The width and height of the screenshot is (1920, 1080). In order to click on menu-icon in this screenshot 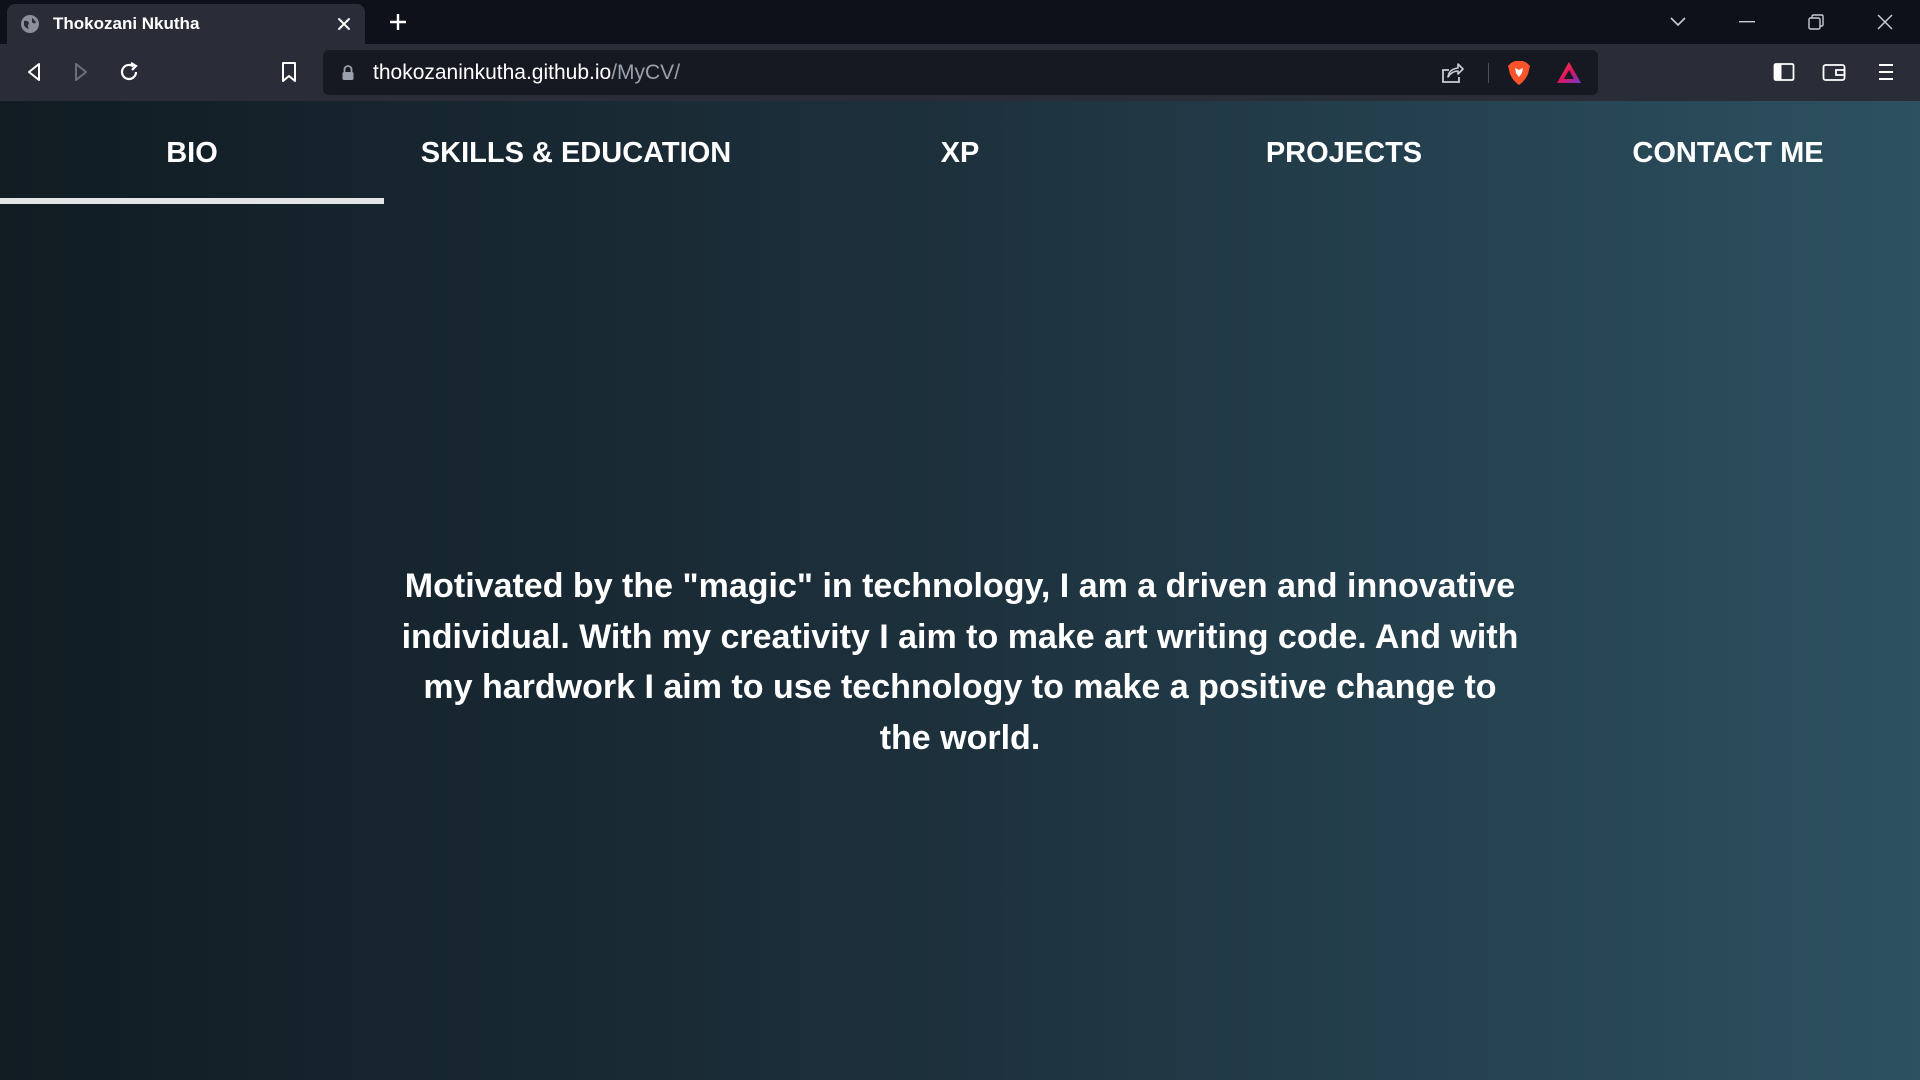, I will do `click(1886, 72)`.